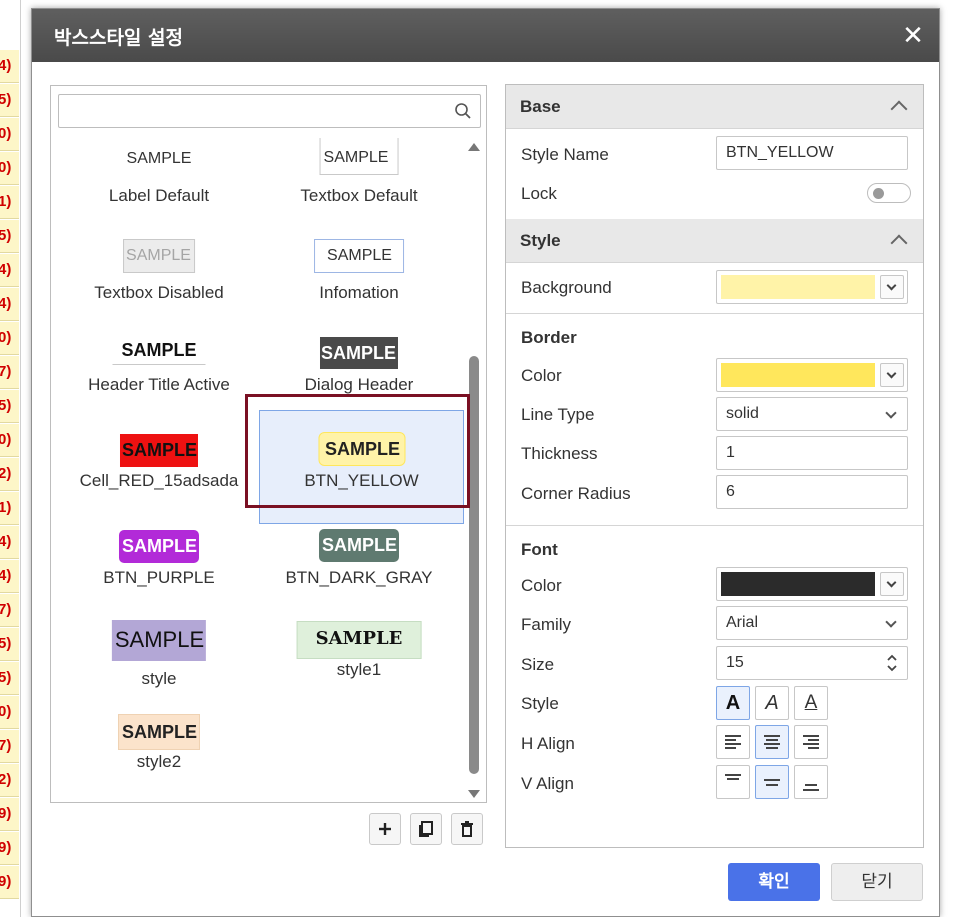 Image resolution: width=955 pixels, height=917 pixels. What do you see at coordinates (812, 663) in the screenshot?
I see `font-size-stepper: 15` at bounding box center [812, 663].